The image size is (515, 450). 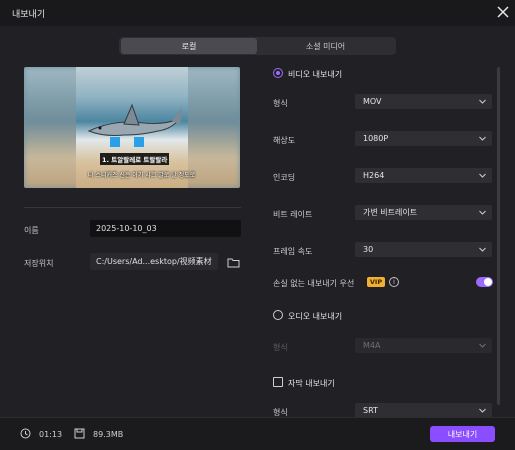 What do you see at coordinates (498, 236) in the screenshot?
I see `settings-scrollbar` at bounding box center [498, 236].